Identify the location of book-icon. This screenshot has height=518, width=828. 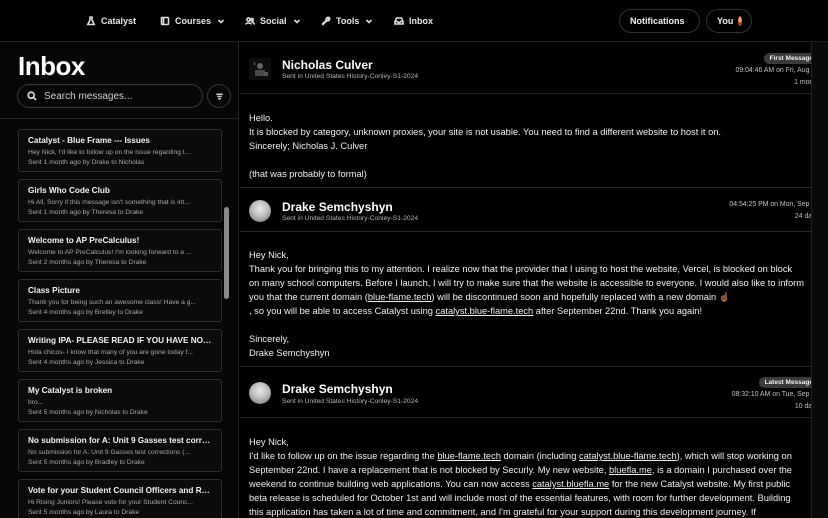
(165, 21).